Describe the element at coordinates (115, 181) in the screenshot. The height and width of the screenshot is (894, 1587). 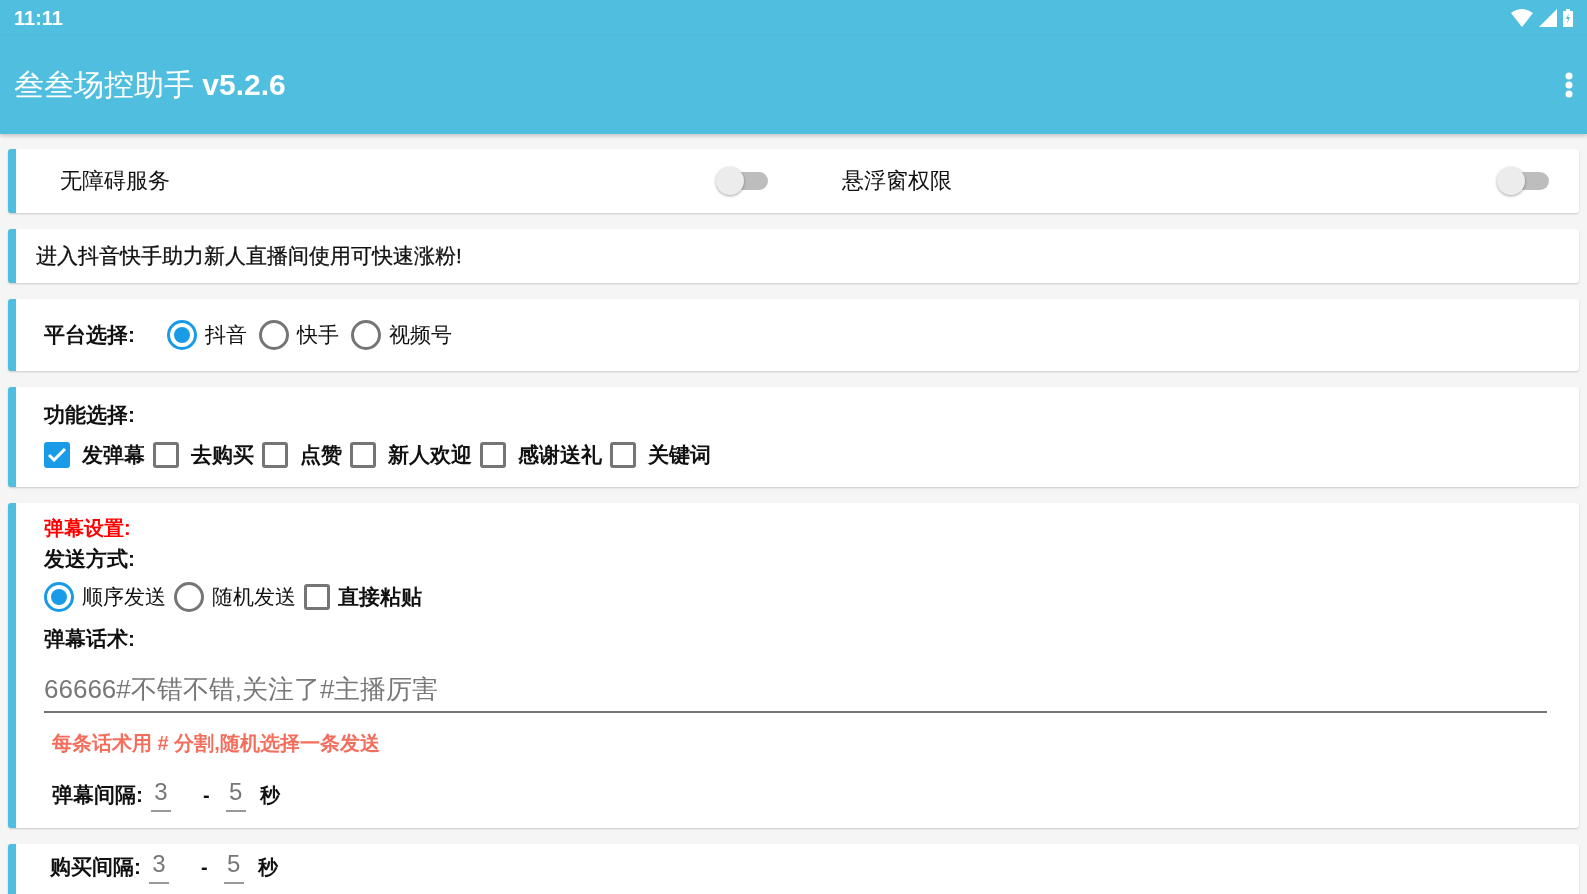
I see `permission-label: 无障碍服务` at that location.